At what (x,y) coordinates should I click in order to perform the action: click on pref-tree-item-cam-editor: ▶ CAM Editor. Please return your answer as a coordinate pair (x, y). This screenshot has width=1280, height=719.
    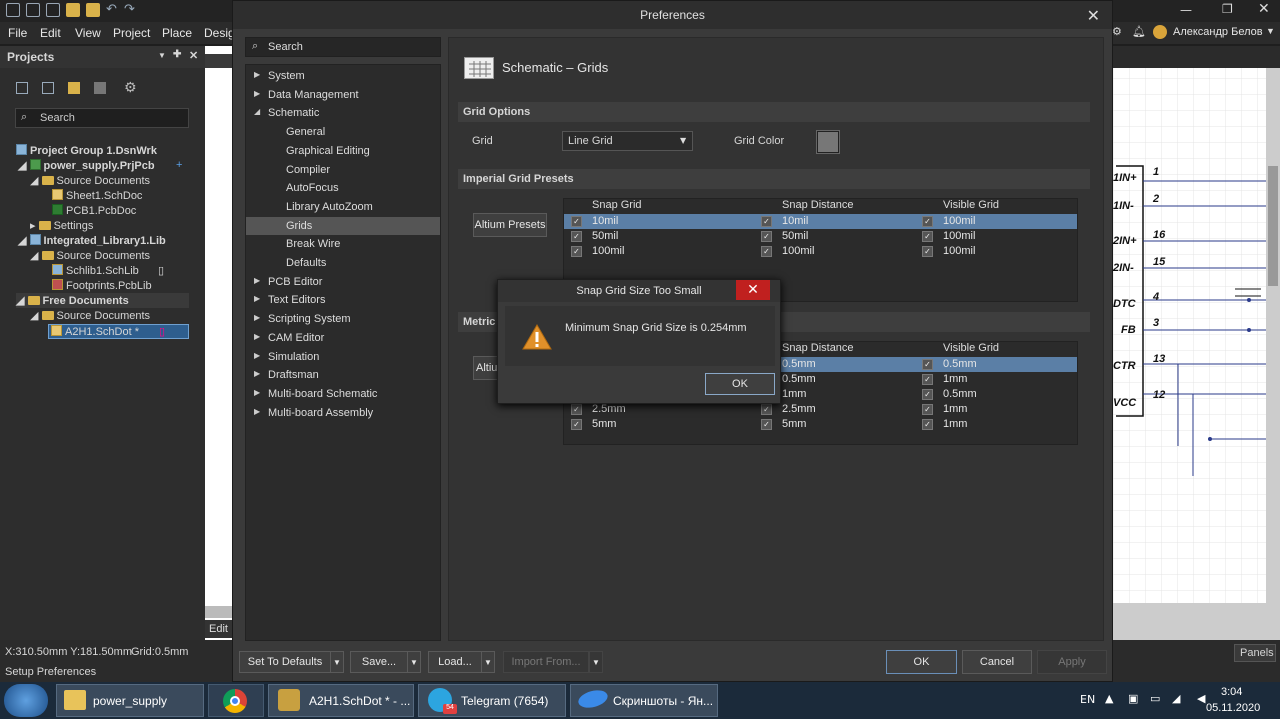
    Looking at the image, I should click on (343, 338).